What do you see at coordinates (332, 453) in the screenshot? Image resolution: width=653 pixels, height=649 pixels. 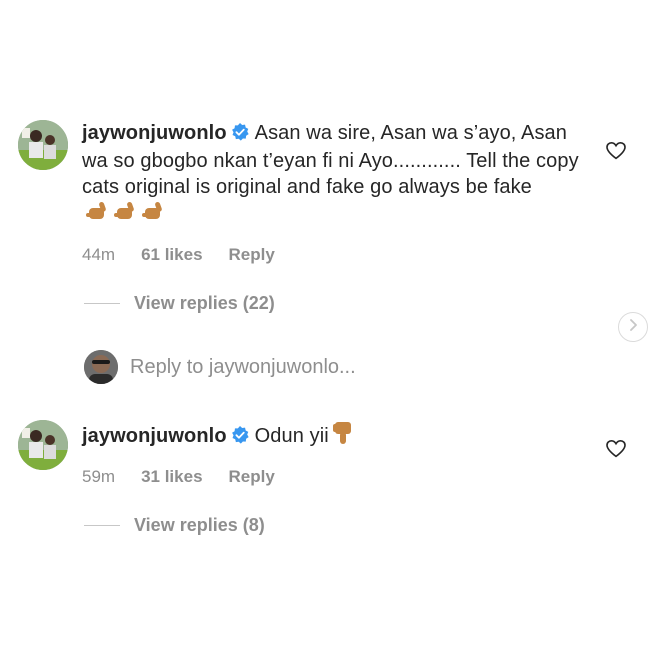 I see `comment-body: jaywonjuwonlo Odun yii 59m 31 likes Reply` at bounding box center [332, 453].